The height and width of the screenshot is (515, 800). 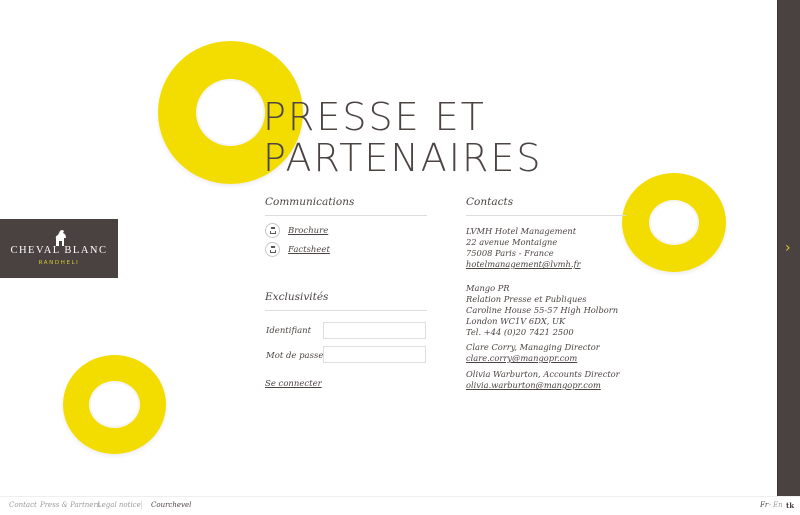 I want to click on mango-street: Caroline House 55-57 High Holborn, so click(x=542, y=310).